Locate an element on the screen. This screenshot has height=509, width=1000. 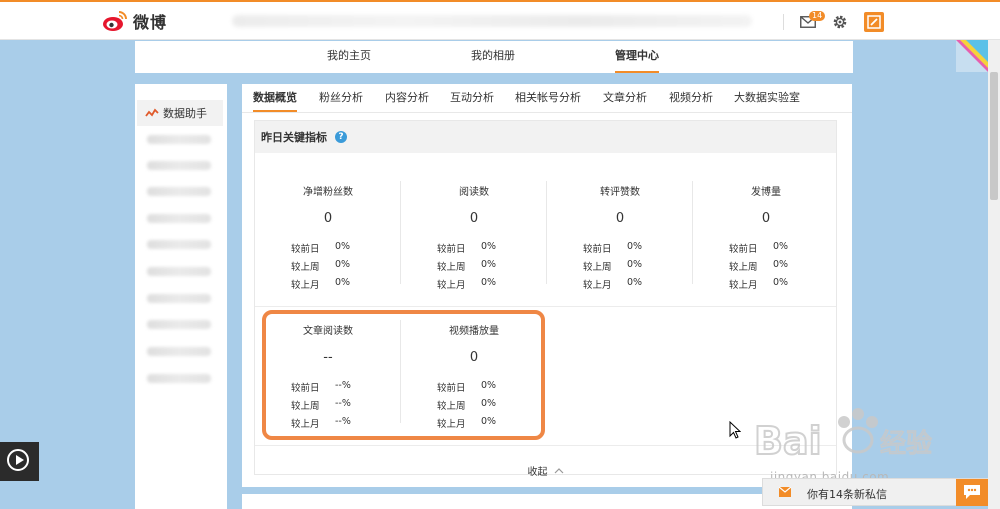
row-divider is located at coordinates (545, 306).